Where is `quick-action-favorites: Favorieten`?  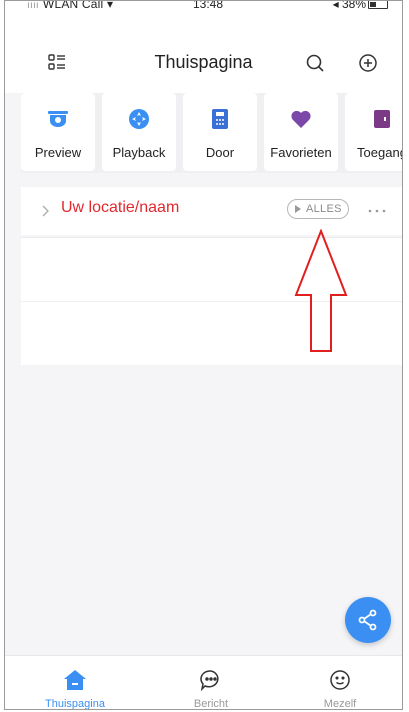
quick-action-favorites: Favorieten is located at coordinates (301, 132).